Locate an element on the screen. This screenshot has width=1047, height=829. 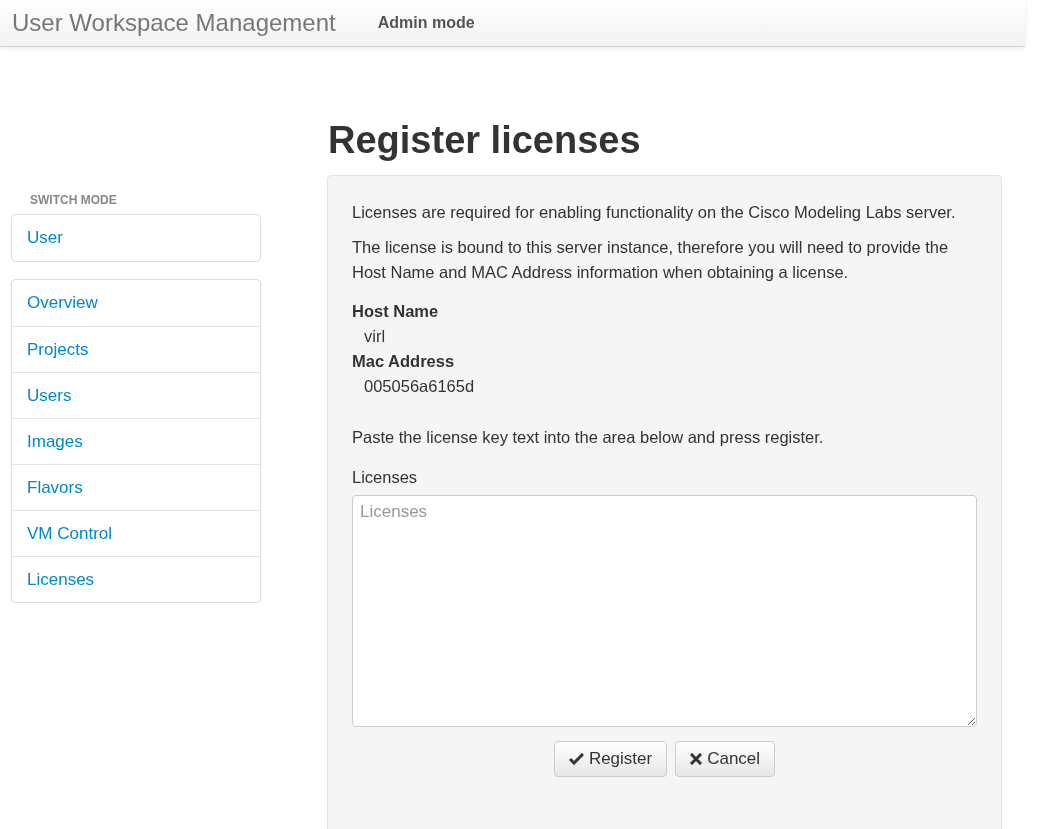
detail-label: Mac Address is located at coordinates (404, 361).